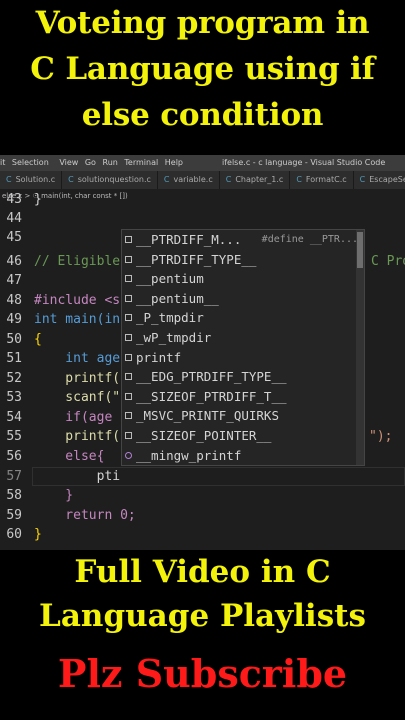  I want to click on tab-label: solutionquestion.c, so click(114, 179).